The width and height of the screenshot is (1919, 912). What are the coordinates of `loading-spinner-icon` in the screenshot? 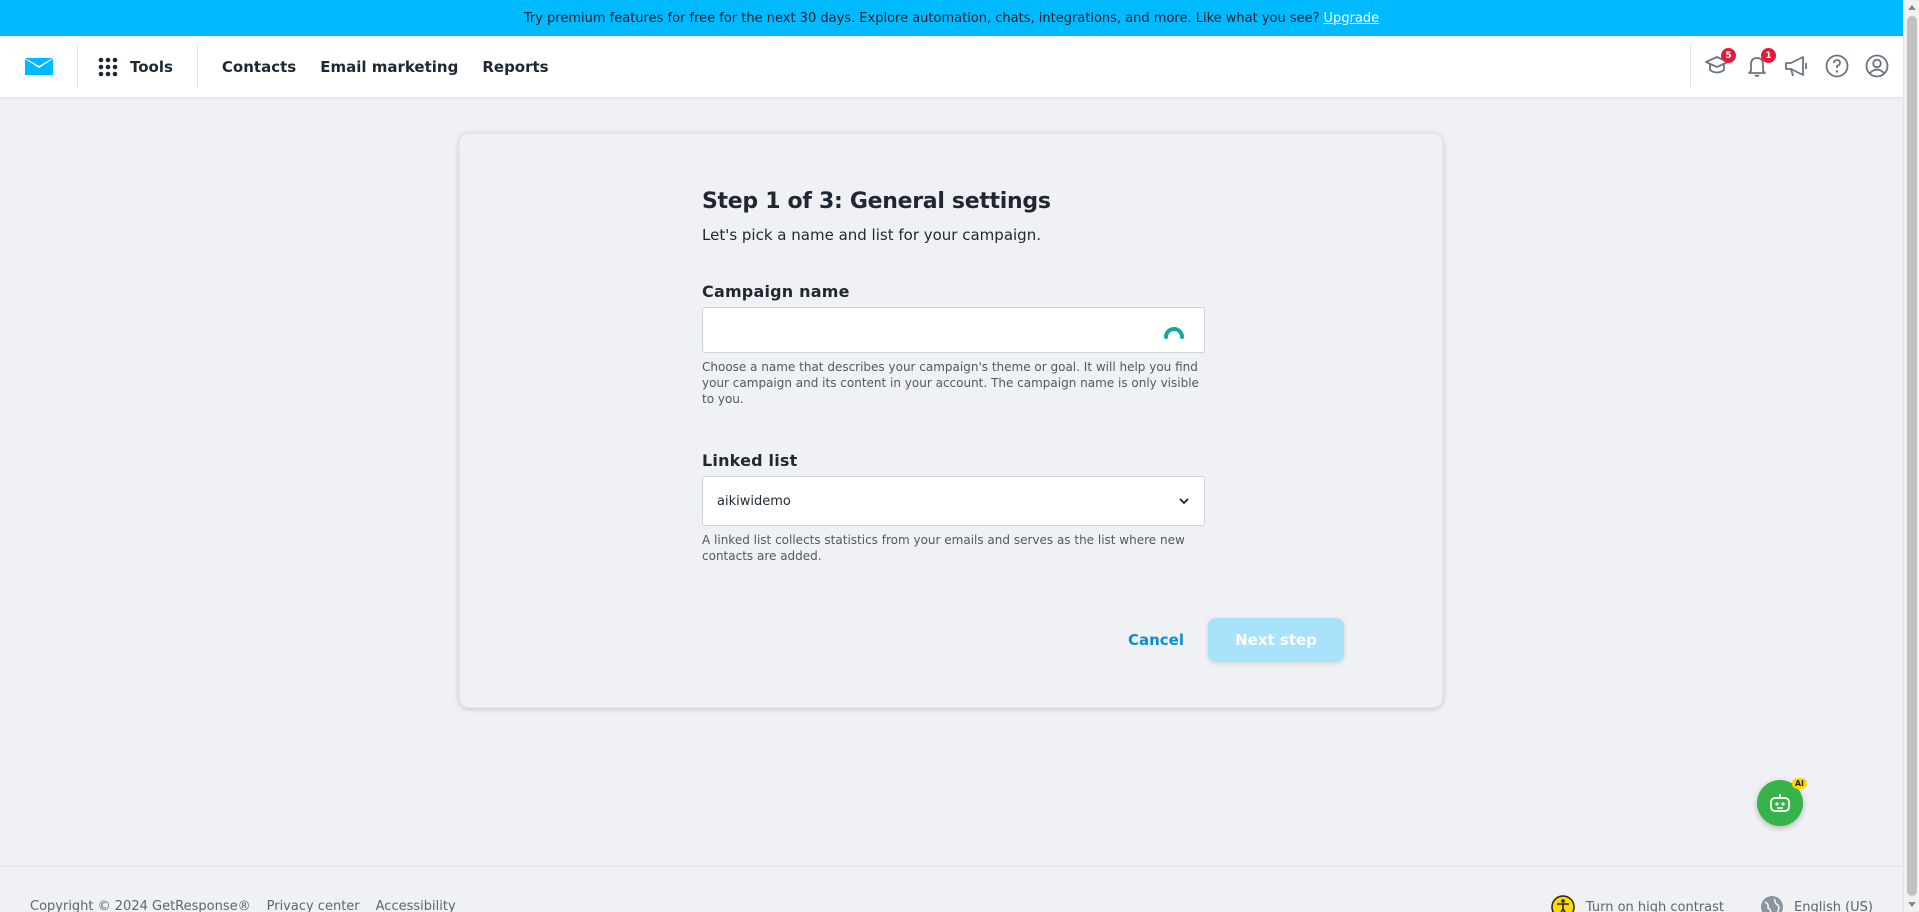 It's located at (1174, 333).